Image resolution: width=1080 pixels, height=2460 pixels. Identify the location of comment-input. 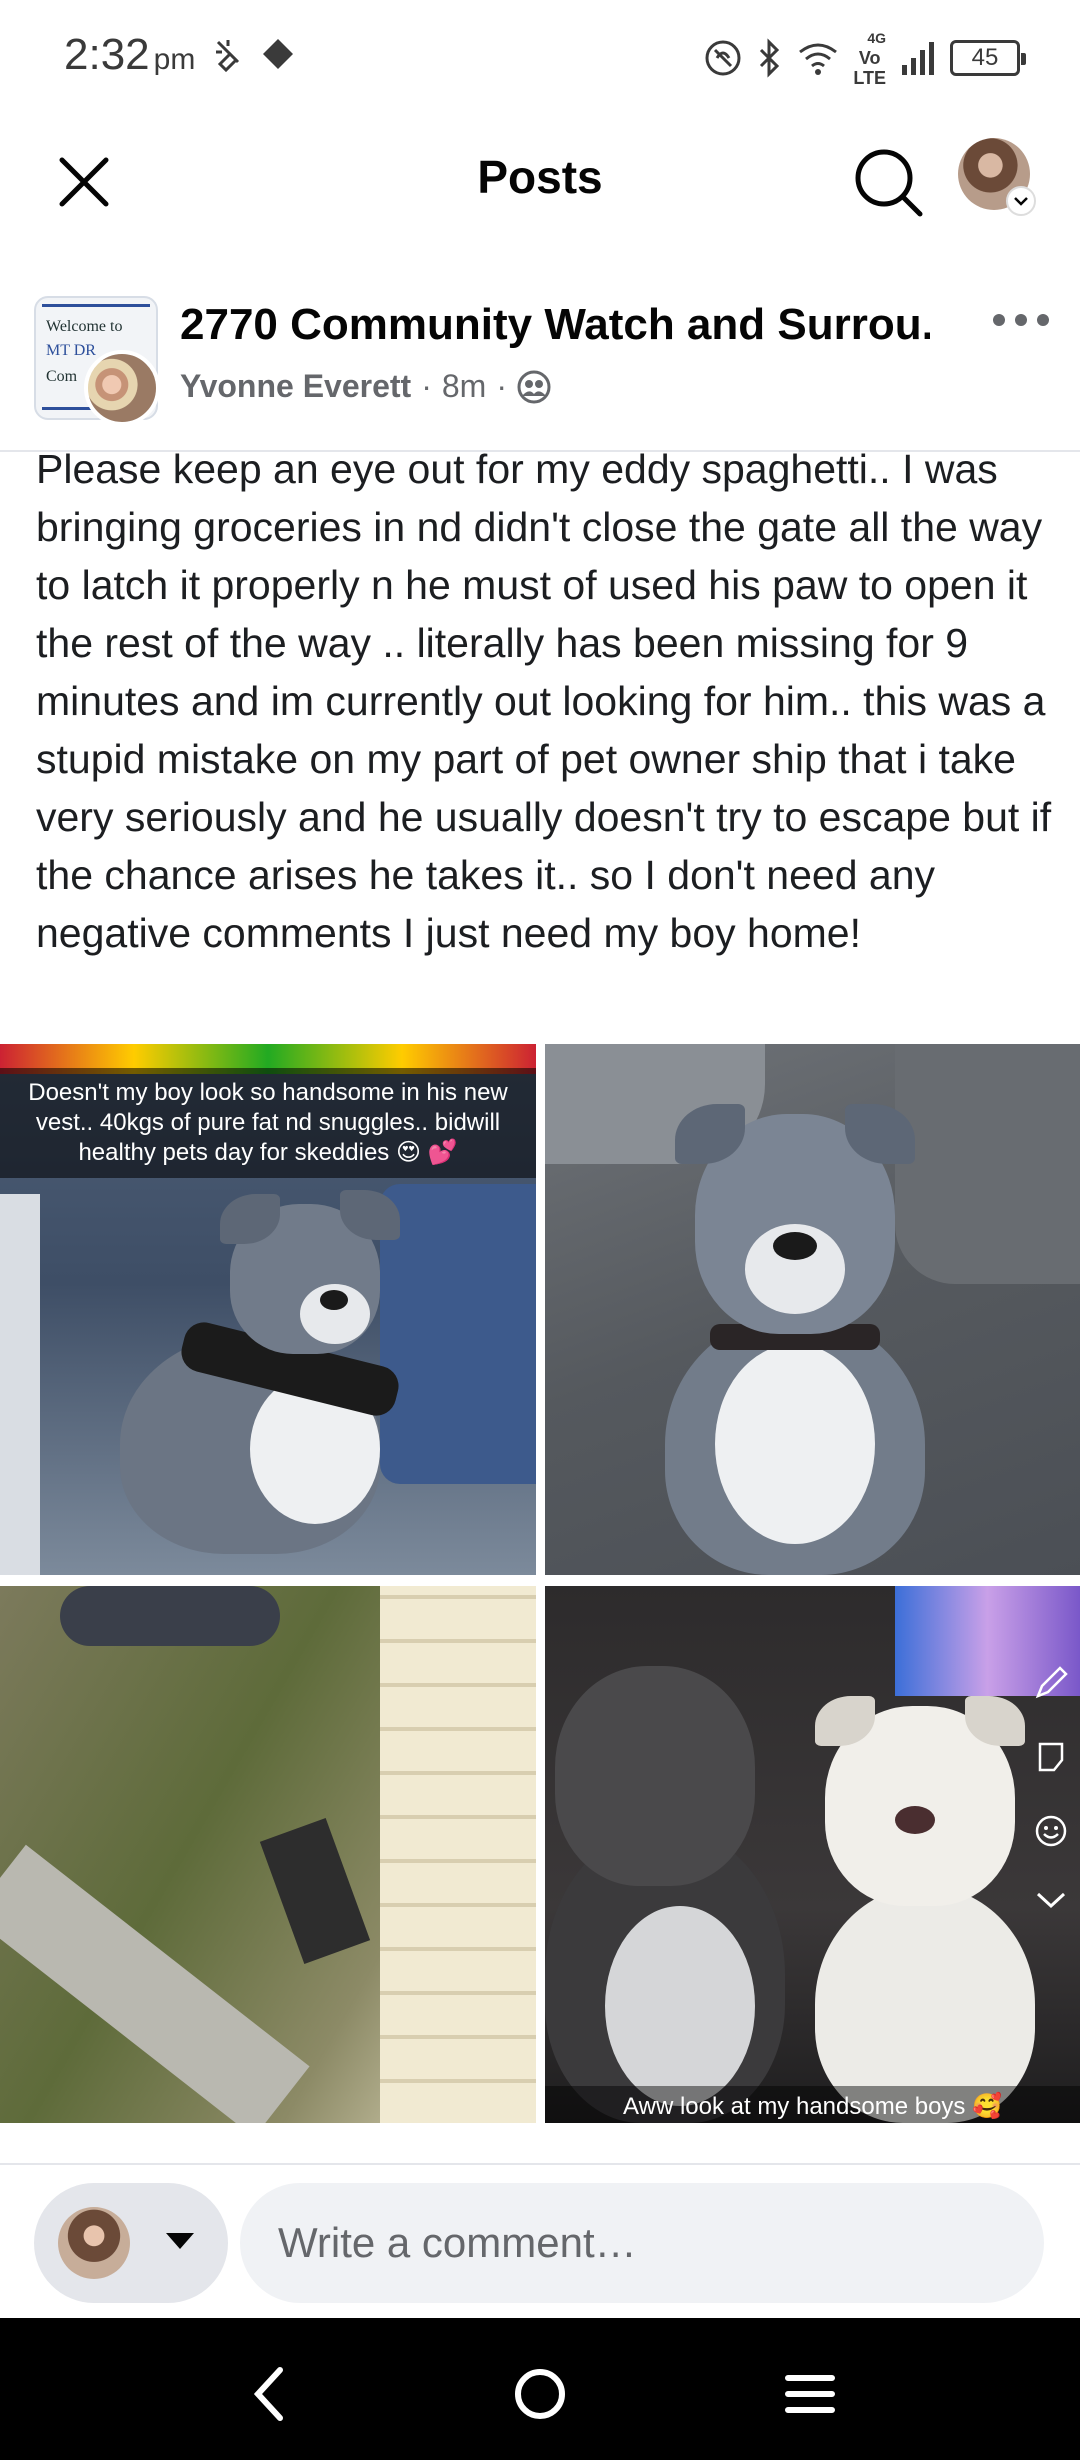
(642, 2243).